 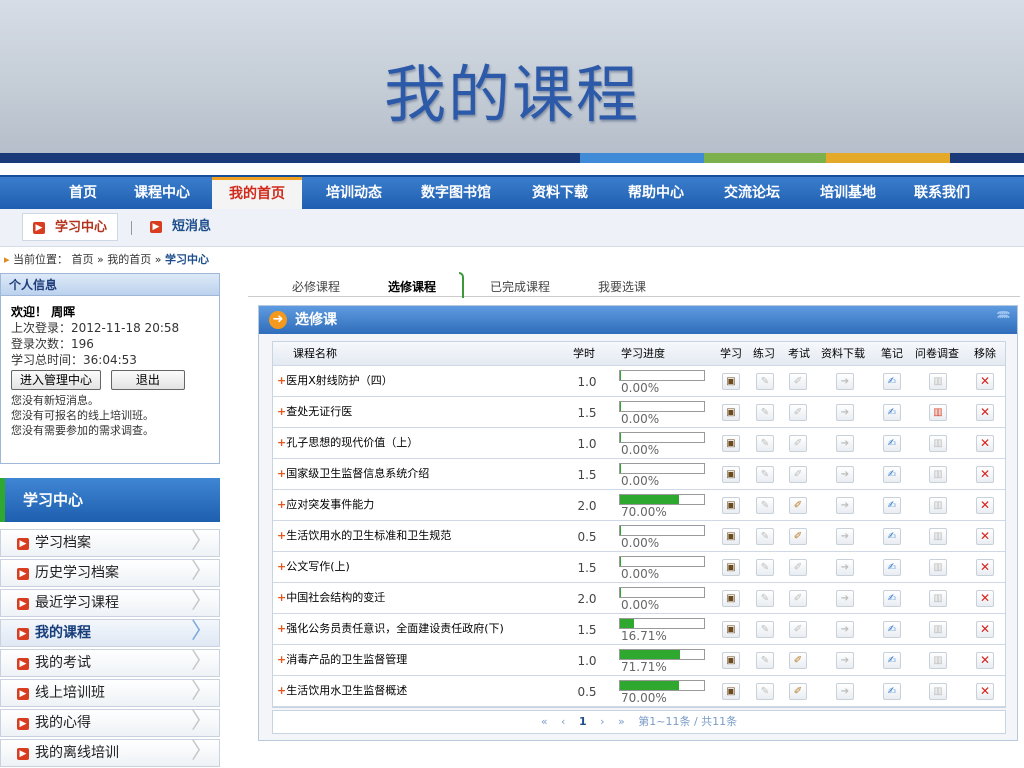 What do you see at coordinates (110, 543) in the screenshot?
I see `left-menu-item: ▶ 学习档案 〉` at bounding box center [110, 543].